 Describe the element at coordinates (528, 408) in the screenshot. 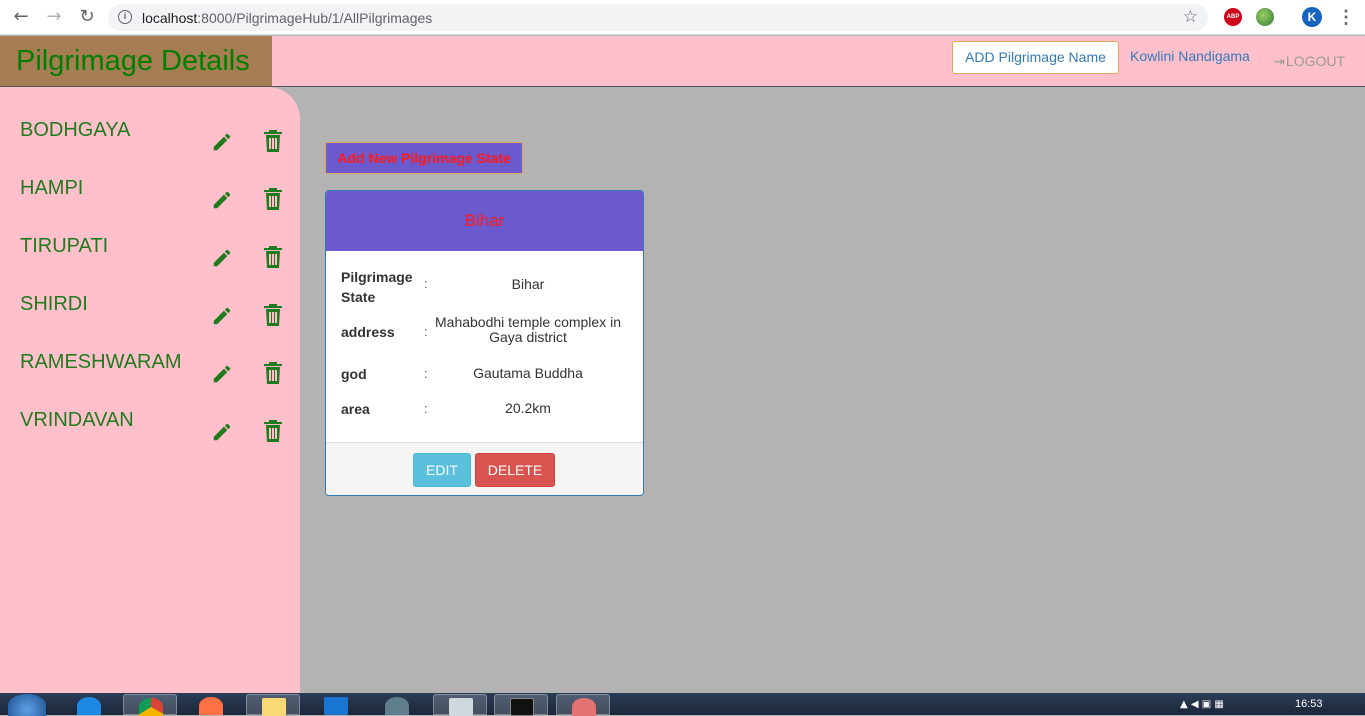

I see `detail-value: 20.2km` at that location.